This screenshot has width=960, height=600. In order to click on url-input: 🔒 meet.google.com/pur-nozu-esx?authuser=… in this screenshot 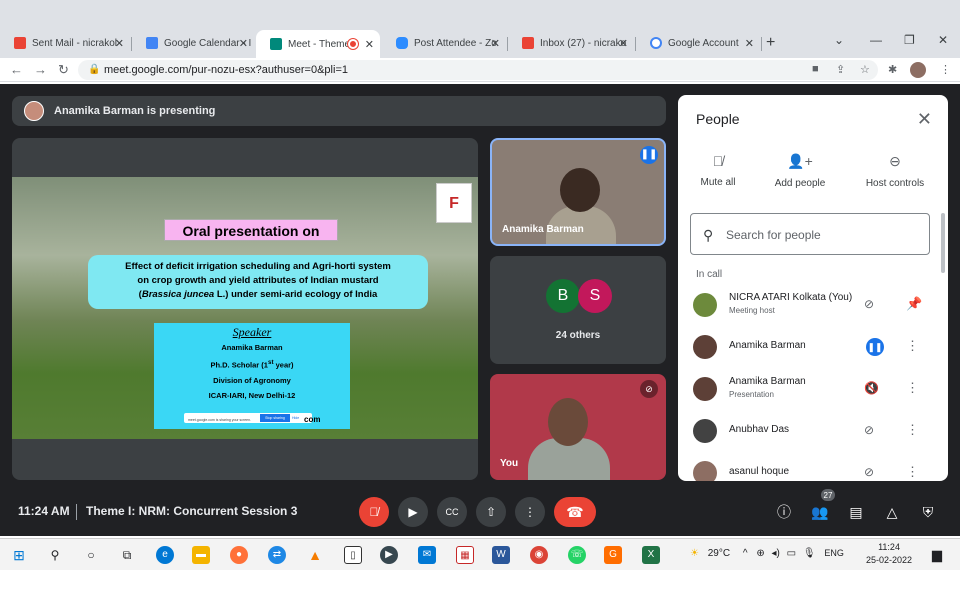, I will do `click(478, 70)`.